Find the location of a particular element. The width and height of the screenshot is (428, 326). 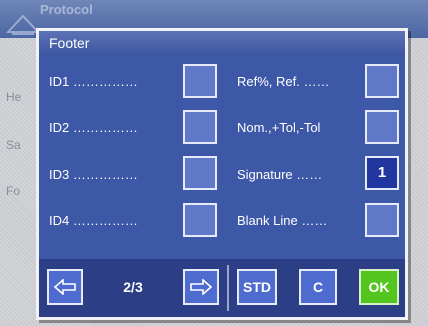

checkbox-id2 is located at coordinates (200, 127).